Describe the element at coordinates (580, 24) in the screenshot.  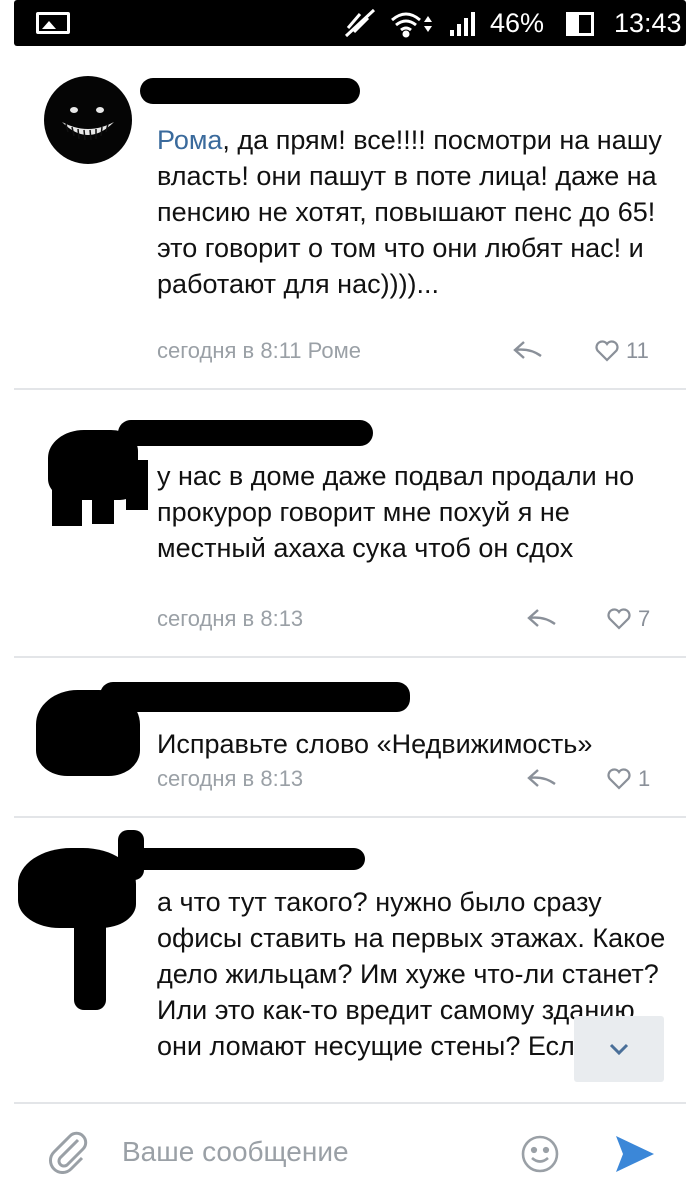
I see `battery-icon` at that location.